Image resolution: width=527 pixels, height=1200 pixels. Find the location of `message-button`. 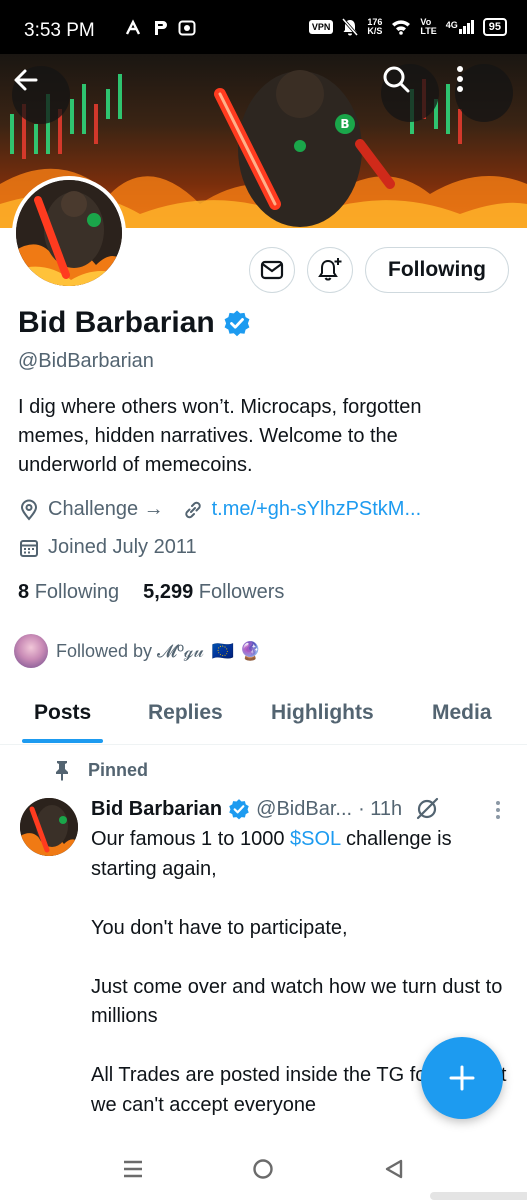

message-button is located at coordinates (272, 270).